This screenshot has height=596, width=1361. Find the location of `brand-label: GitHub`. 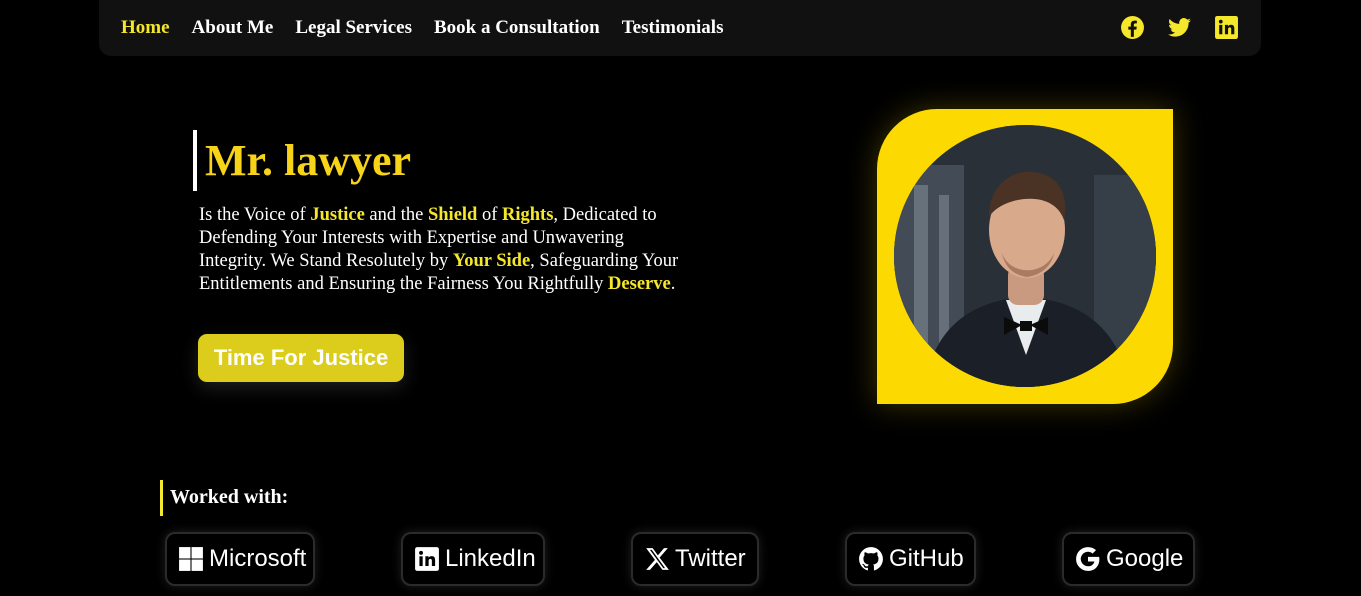

brand-label: GitHub is located at coordinates (926, 558).